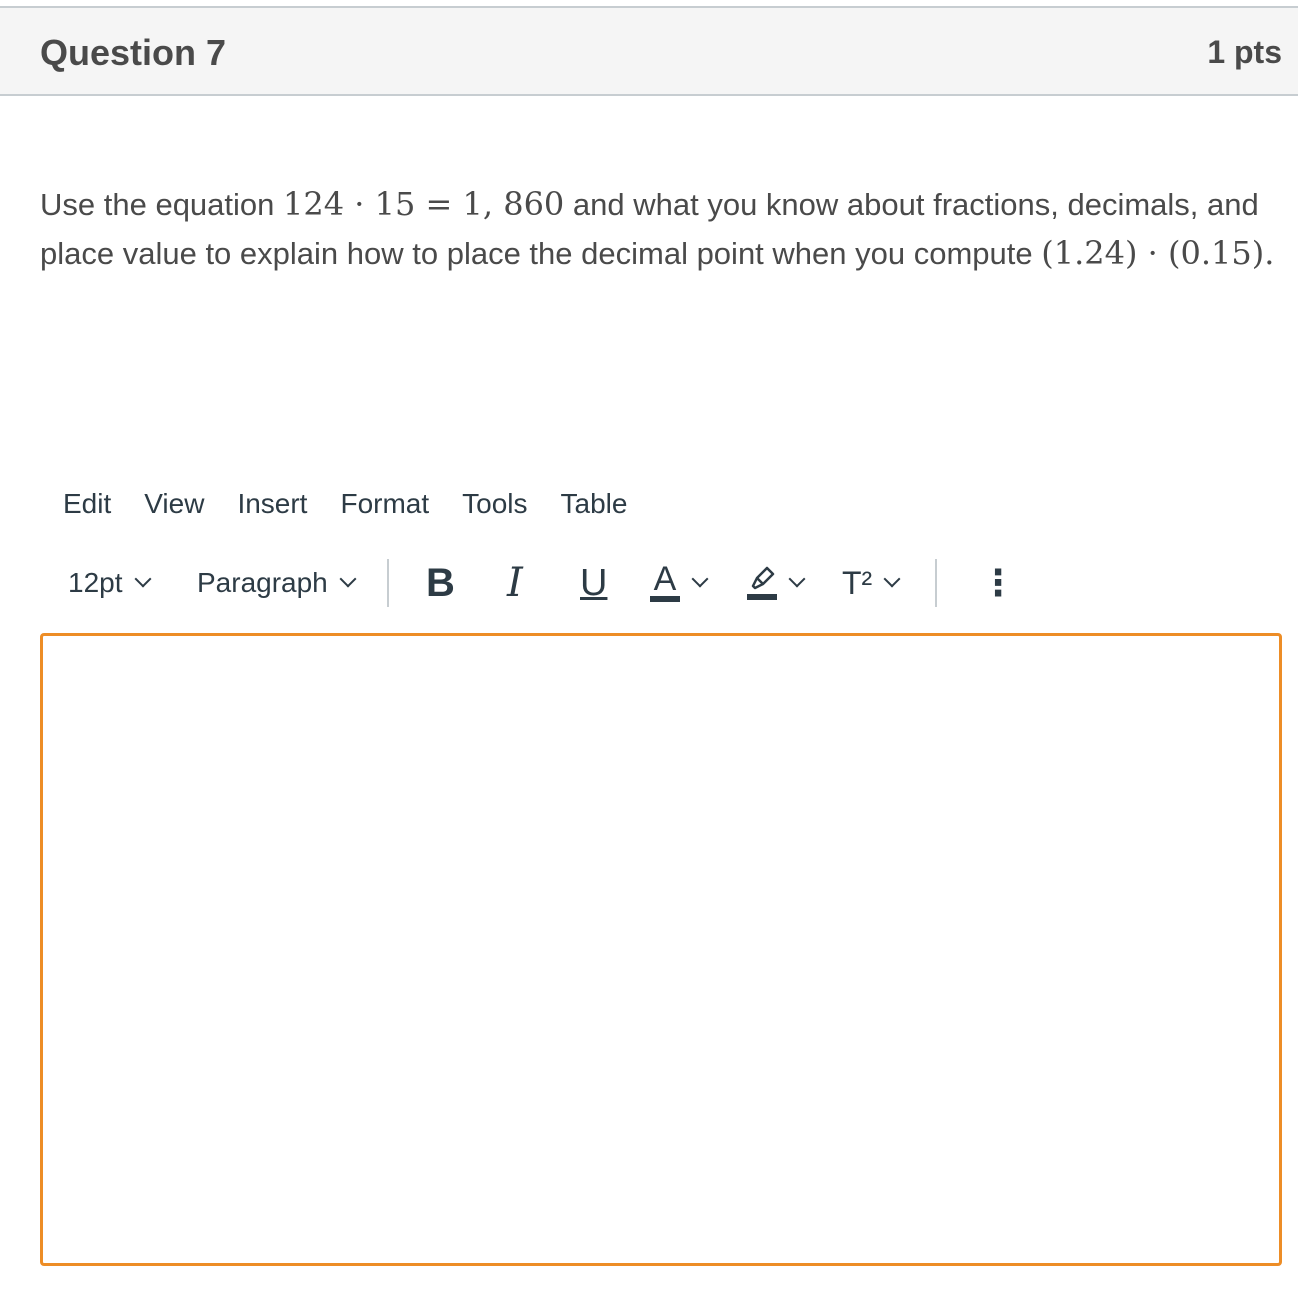 This screenshot has height=1299, width=1298. I want to click on menu-insert: Insert, so click(272, 508).